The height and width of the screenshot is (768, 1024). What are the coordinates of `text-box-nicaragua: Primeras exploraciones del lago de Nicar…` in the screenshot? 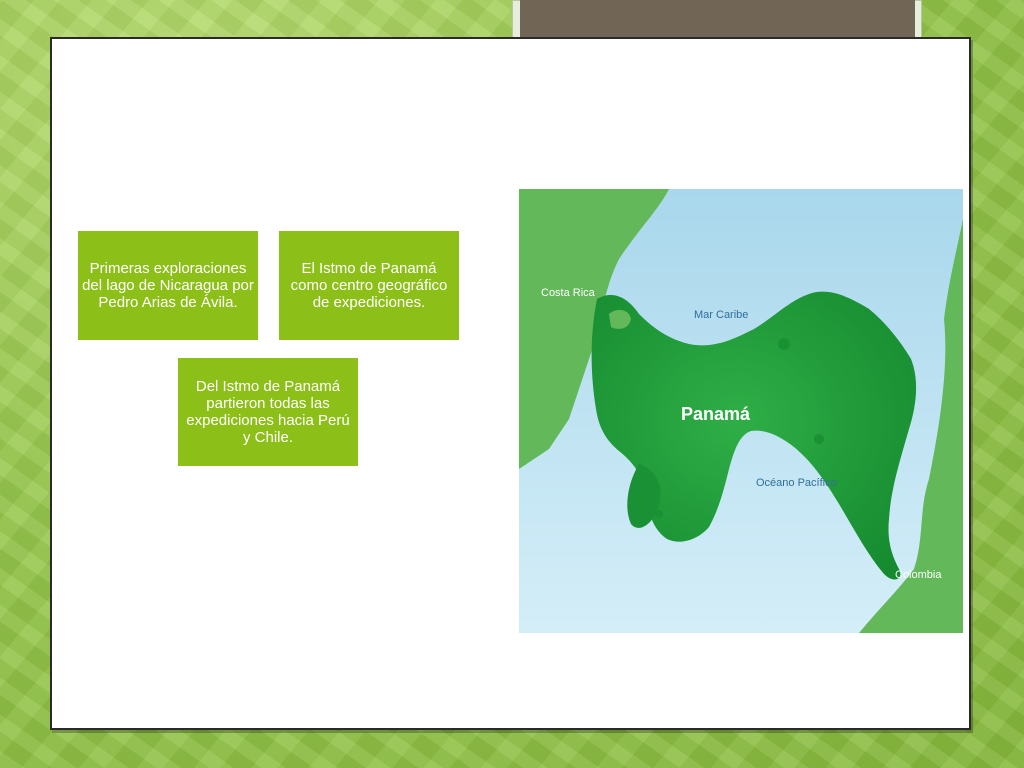 It's located at (168, 285).